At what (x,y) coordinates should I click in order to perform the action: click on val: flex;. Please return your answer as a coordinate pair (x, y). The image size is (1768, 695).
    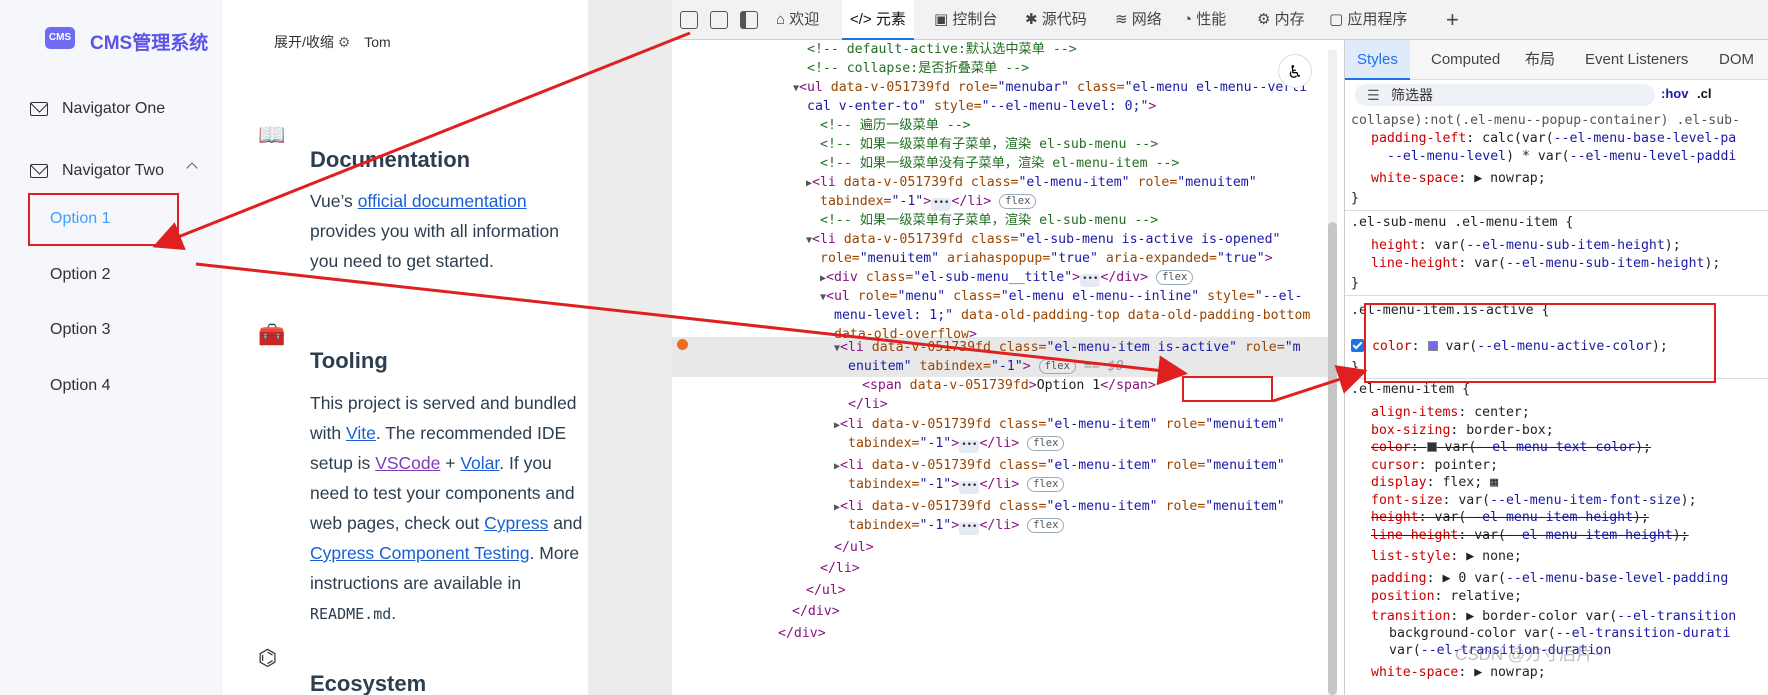
    Looking at the image, I should click on (1462, 482).